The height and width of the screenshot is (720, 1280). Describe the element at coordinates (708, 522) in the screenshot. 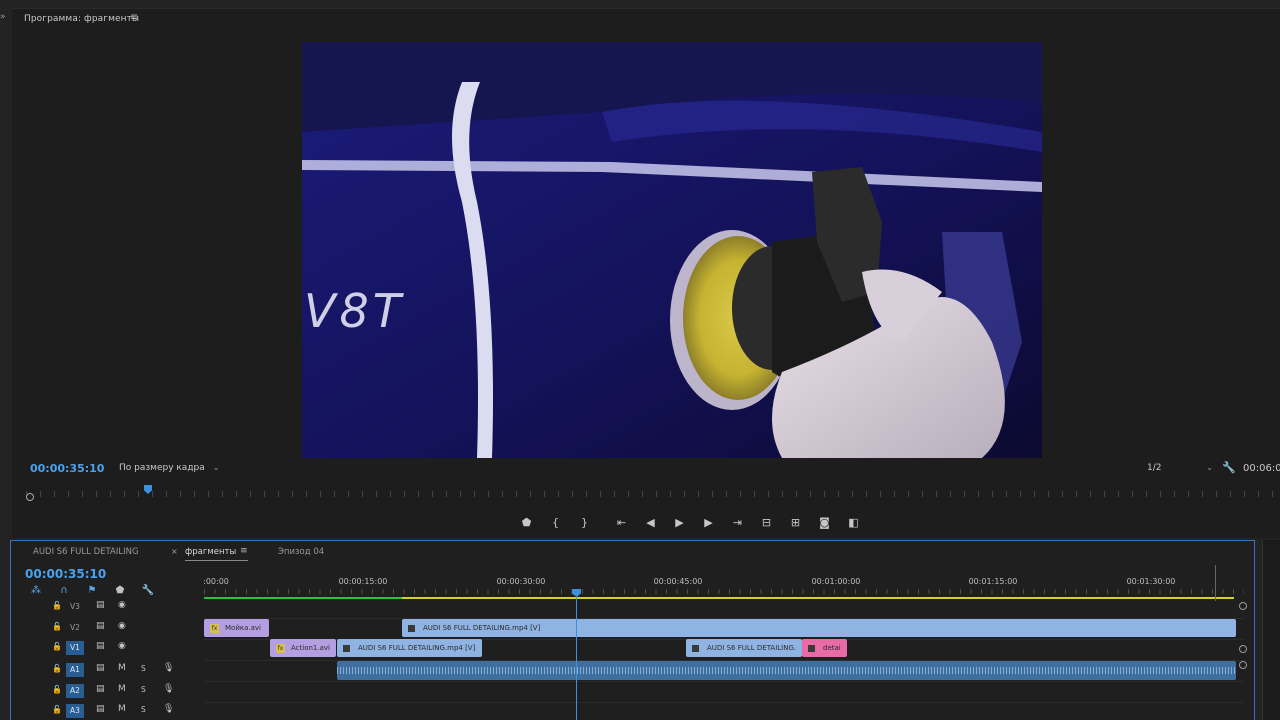

I see `step-forward-icon: ▶` at that location.